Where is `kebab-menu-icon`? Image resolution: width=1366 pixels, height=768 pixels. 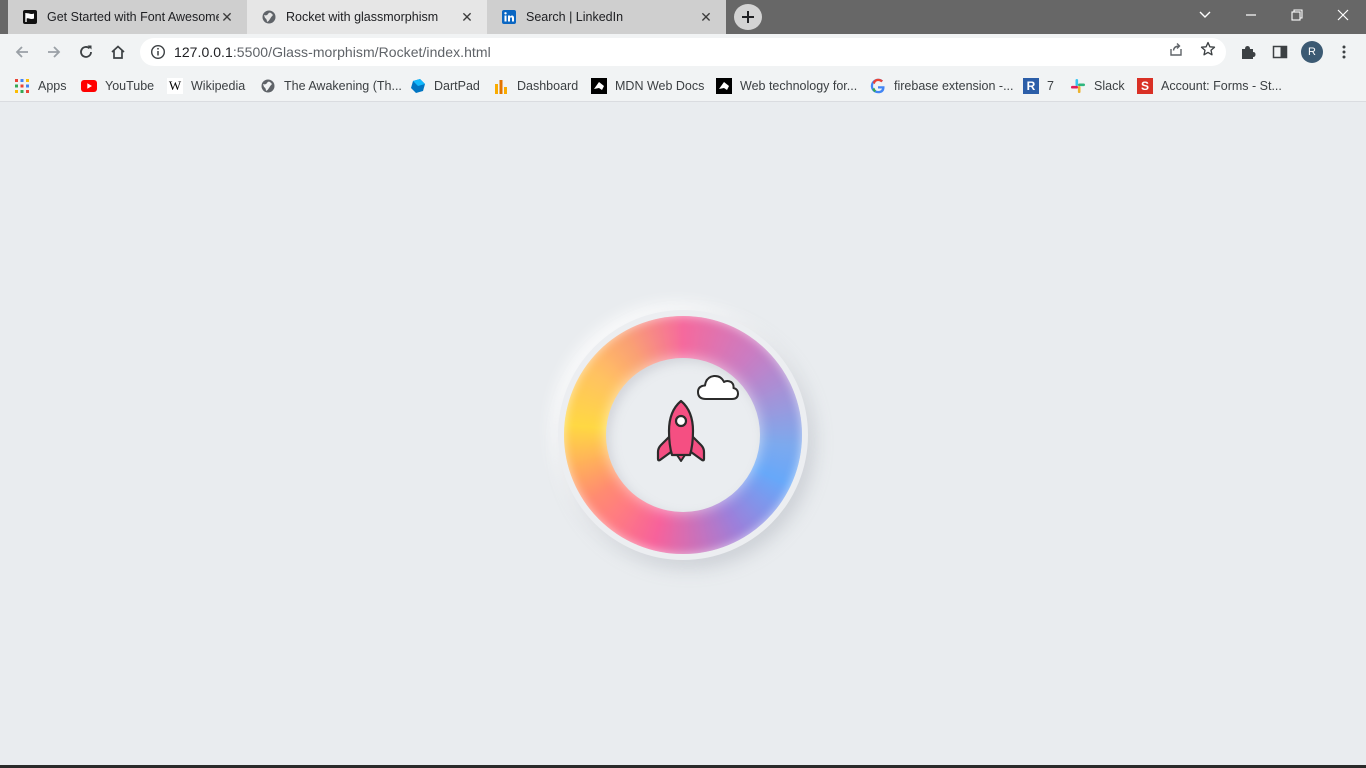 kebab-menu-icon is located at coordinates (1344, 52).